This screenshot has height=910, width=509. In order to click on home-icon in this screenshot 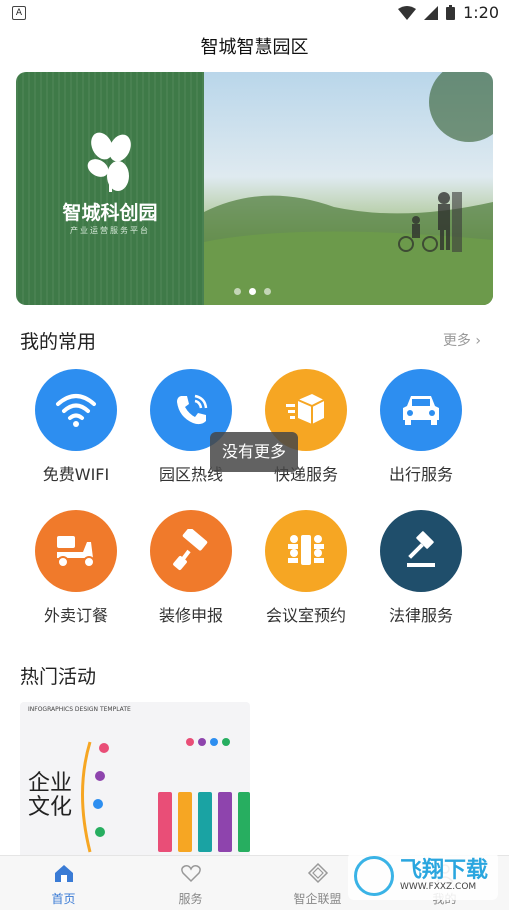, I will do `click(63, 873)`.